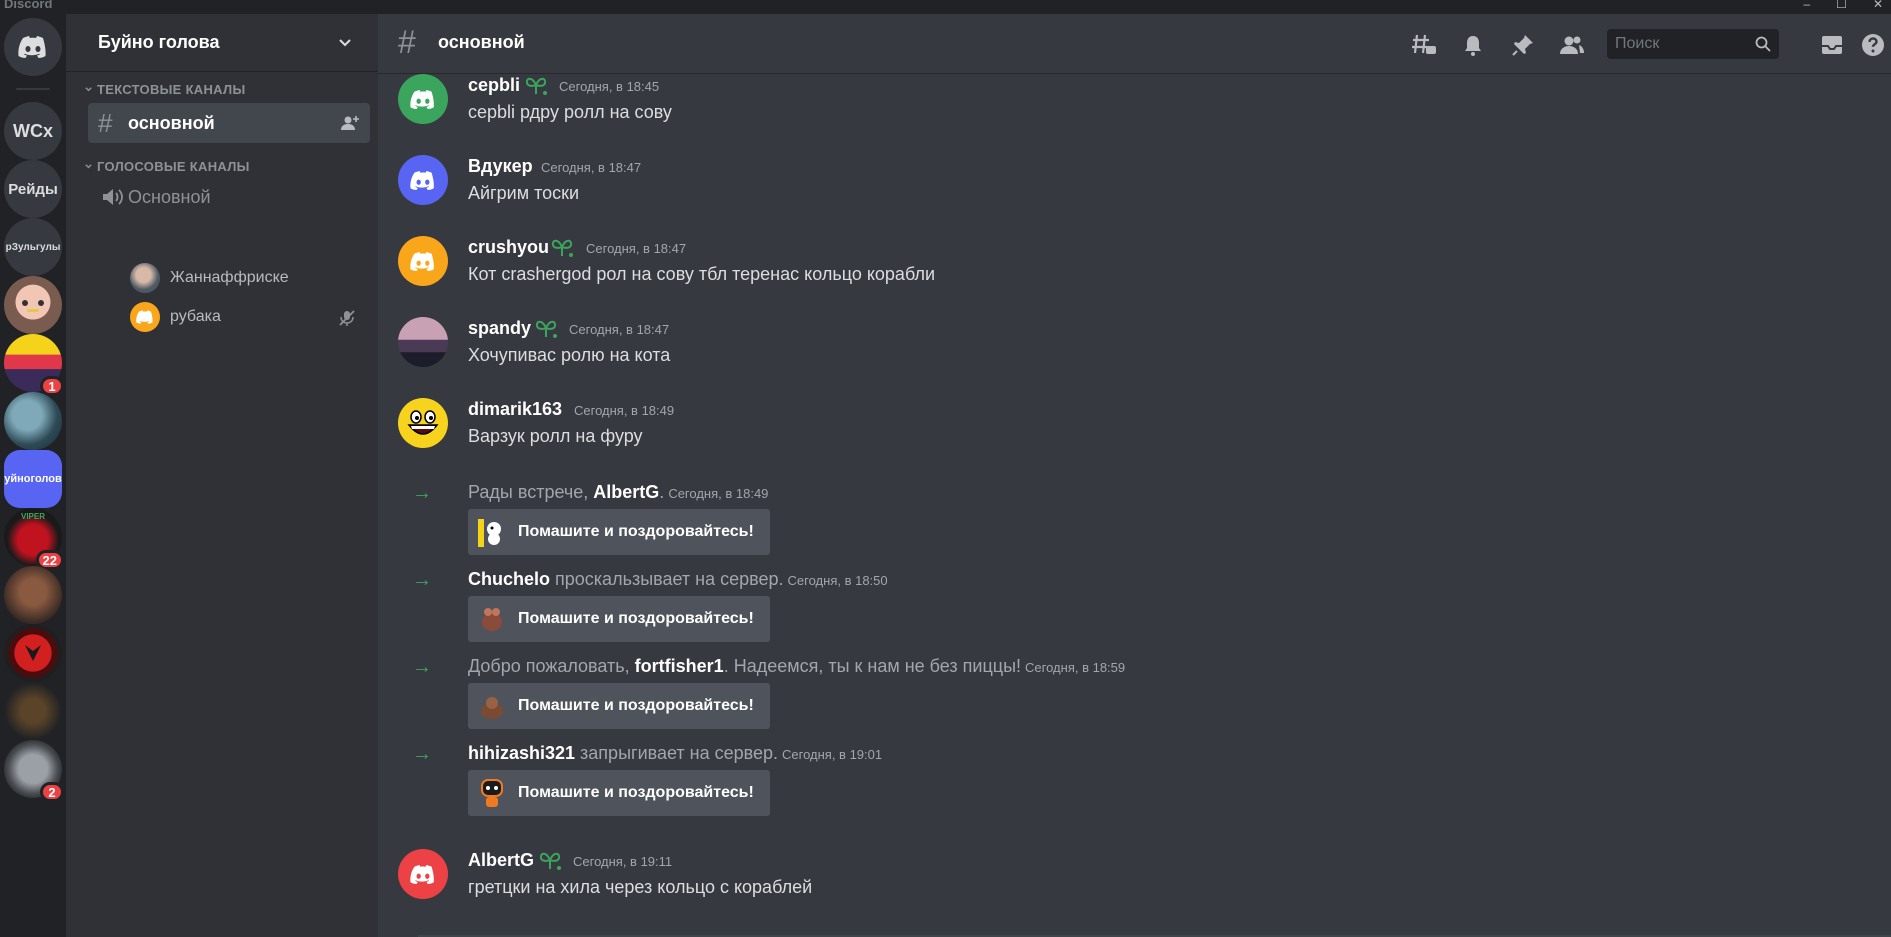  Describe the element at coordinates (626, 492) in the screenshot. I see `joined-user: AlbertG` at that location.